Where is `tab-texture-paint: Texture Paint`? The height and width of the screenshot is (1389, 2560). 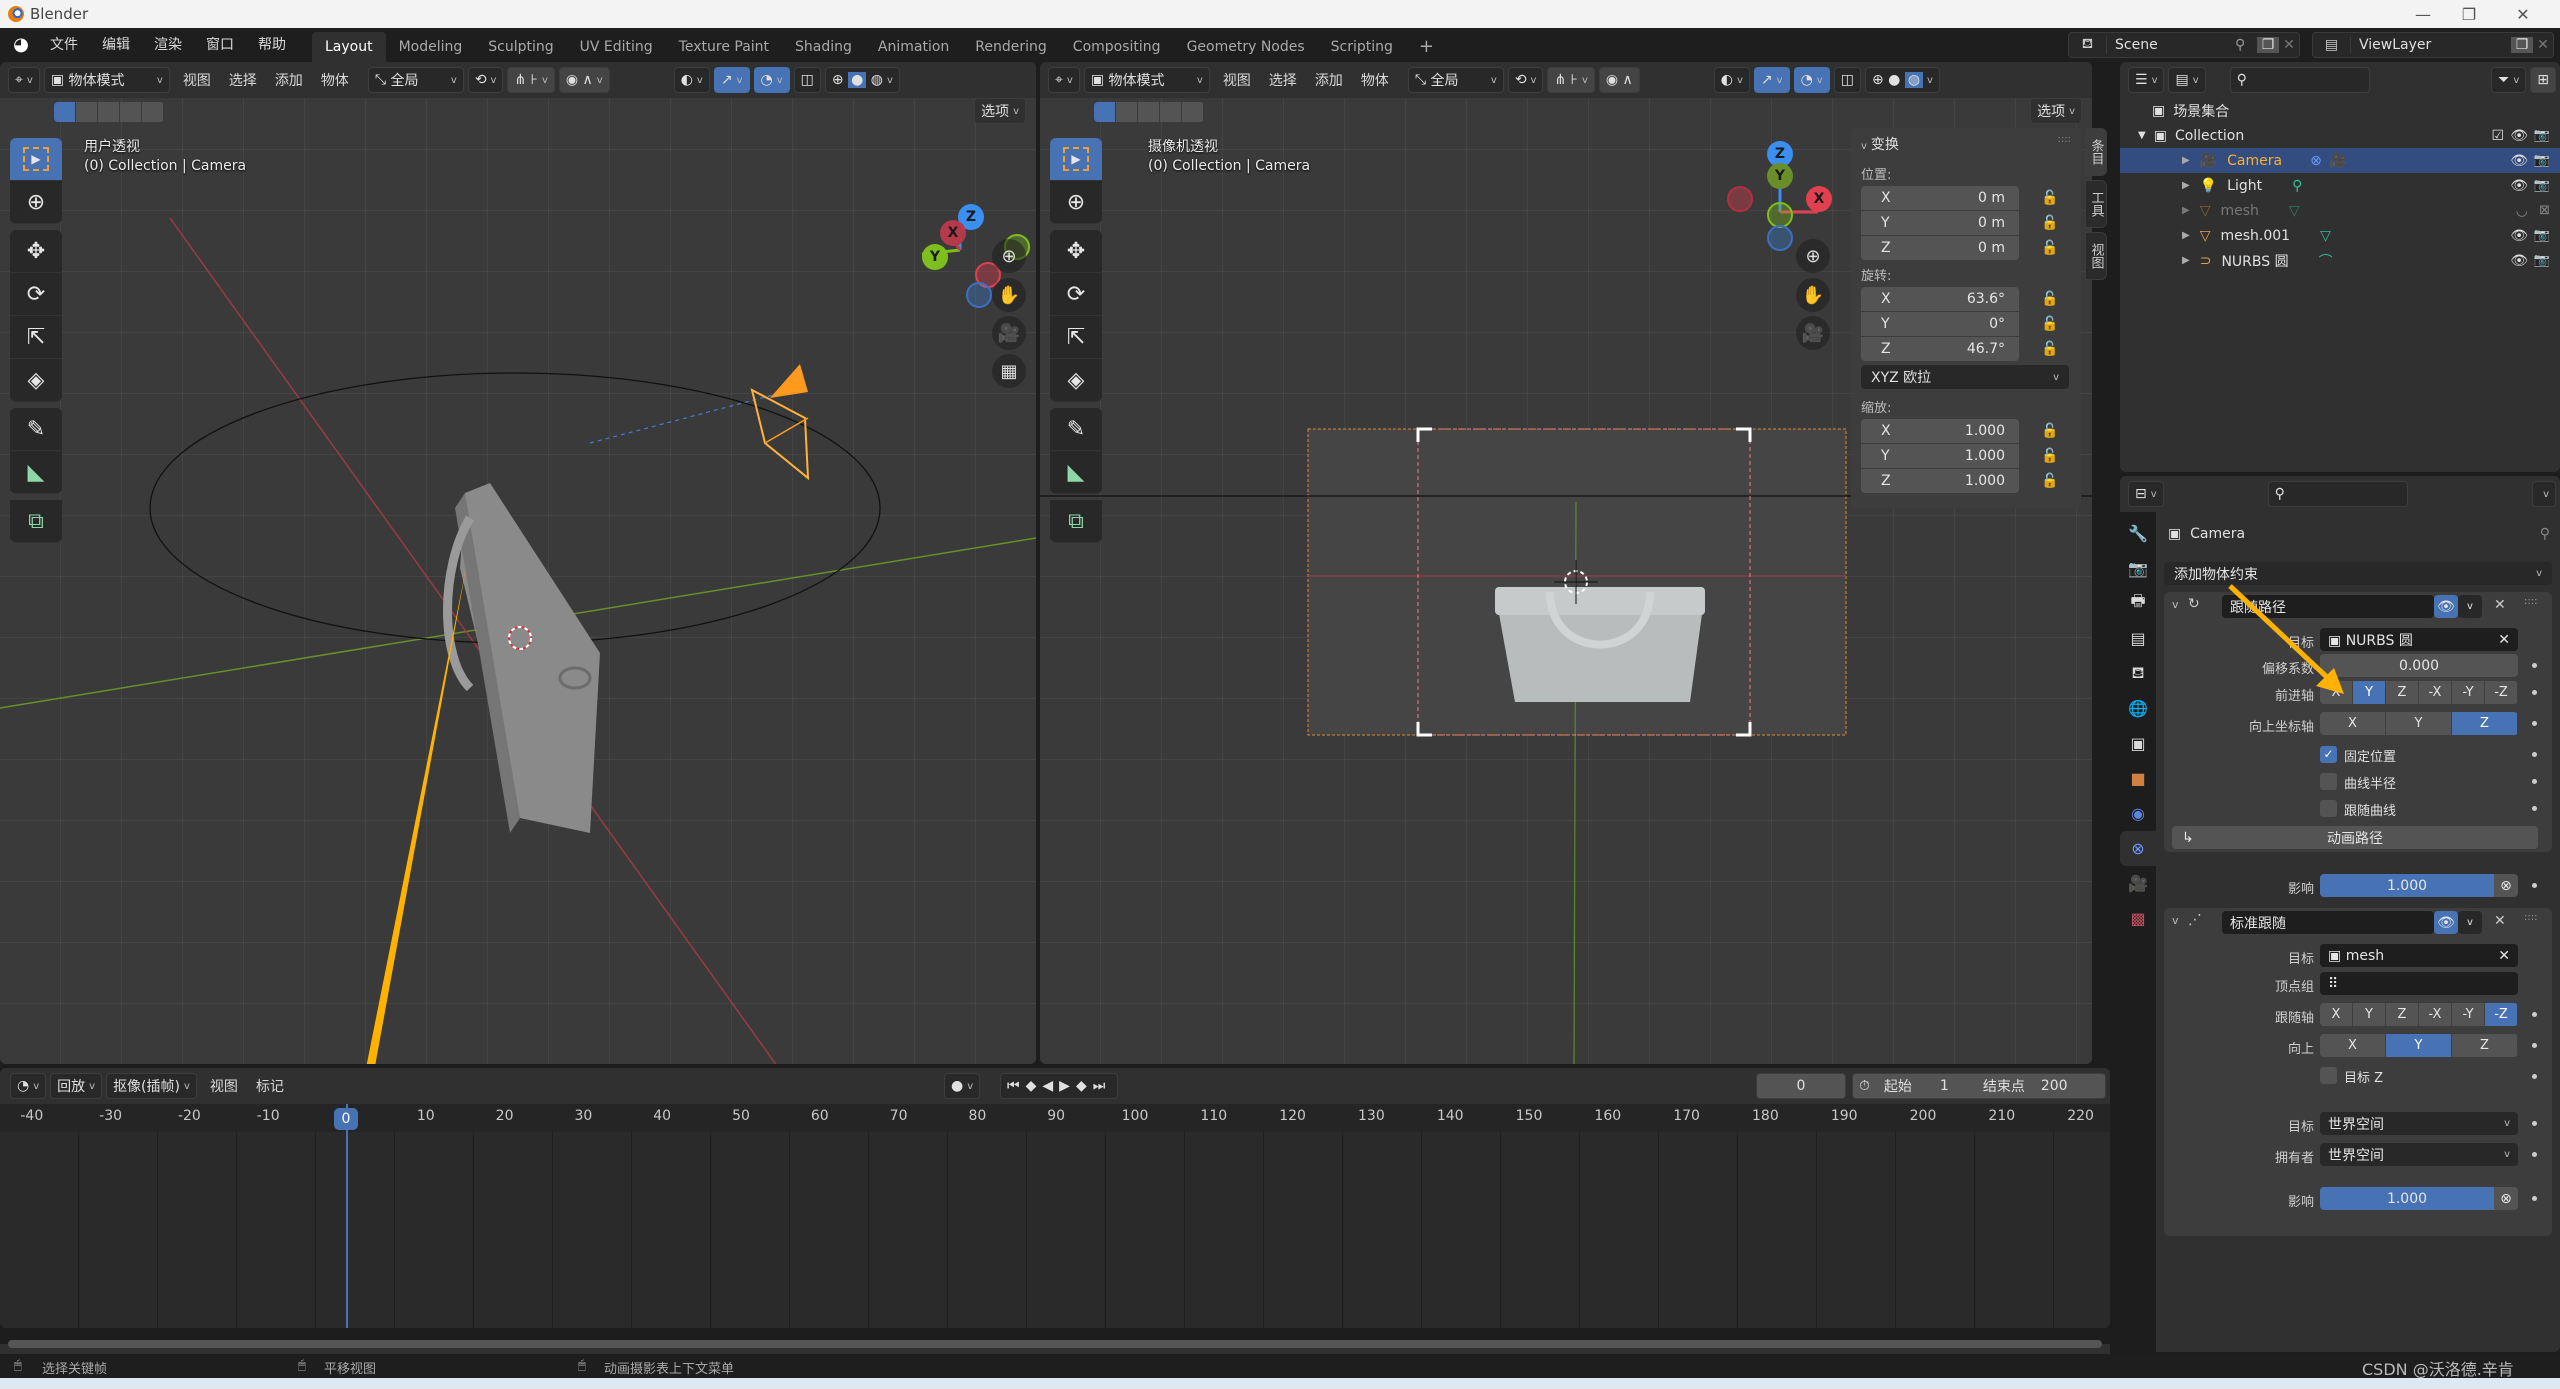 tab-texture-paint: Texture Paint is located at coordinates (724, 47).